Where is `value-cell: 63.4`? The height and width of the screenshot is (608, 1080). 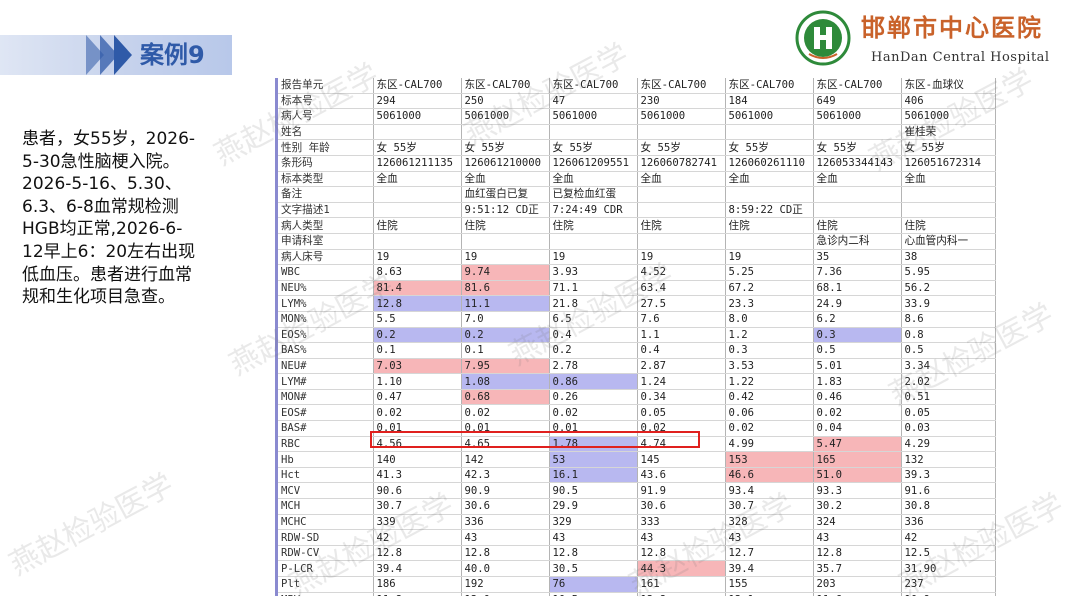
value-cell: 63.4 is located at coordinates (681, 288).